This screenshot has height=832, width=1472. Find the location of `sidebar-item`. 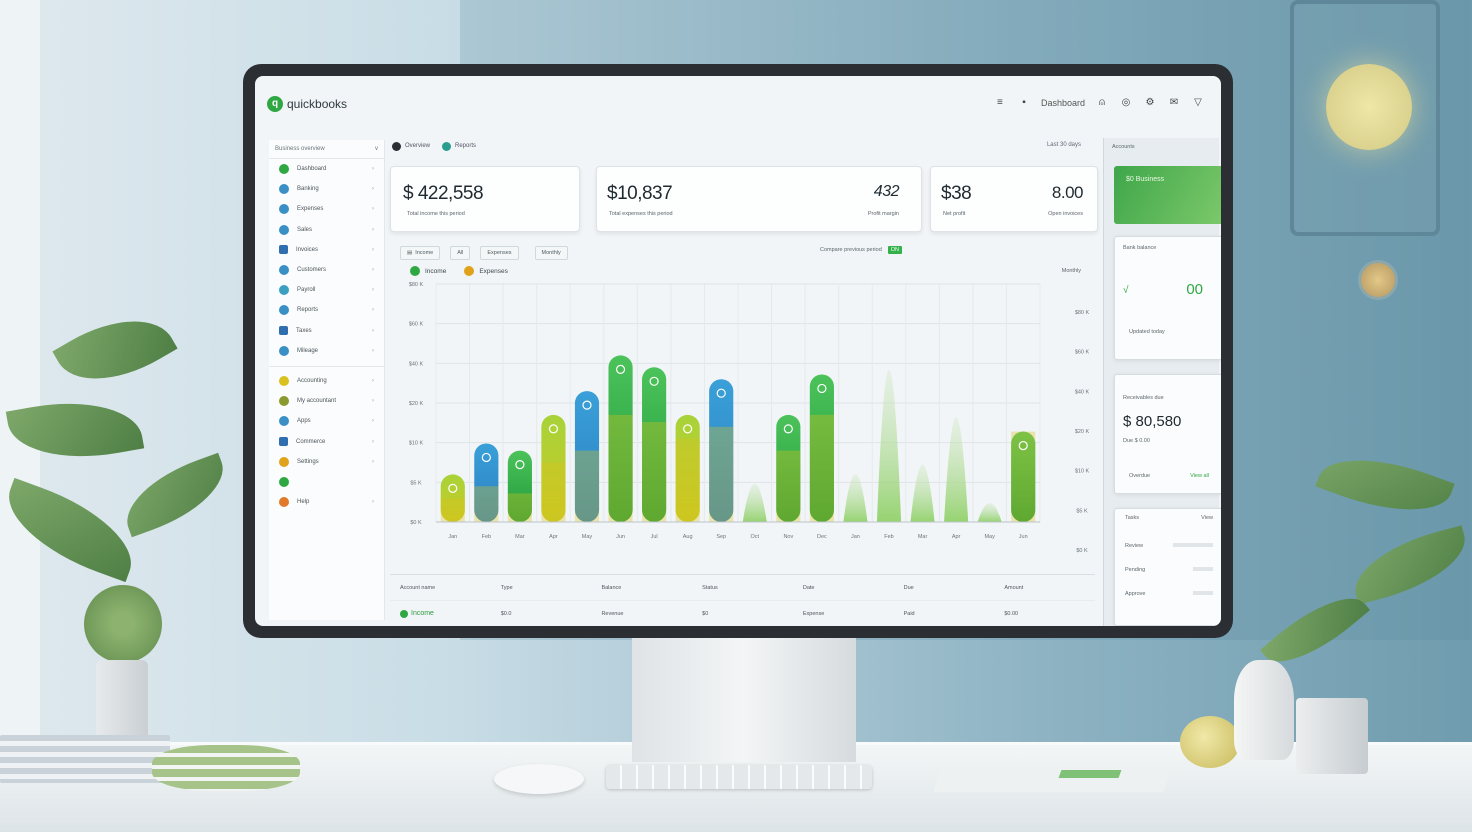

sidebar-item is located at coordinates (326, 482).